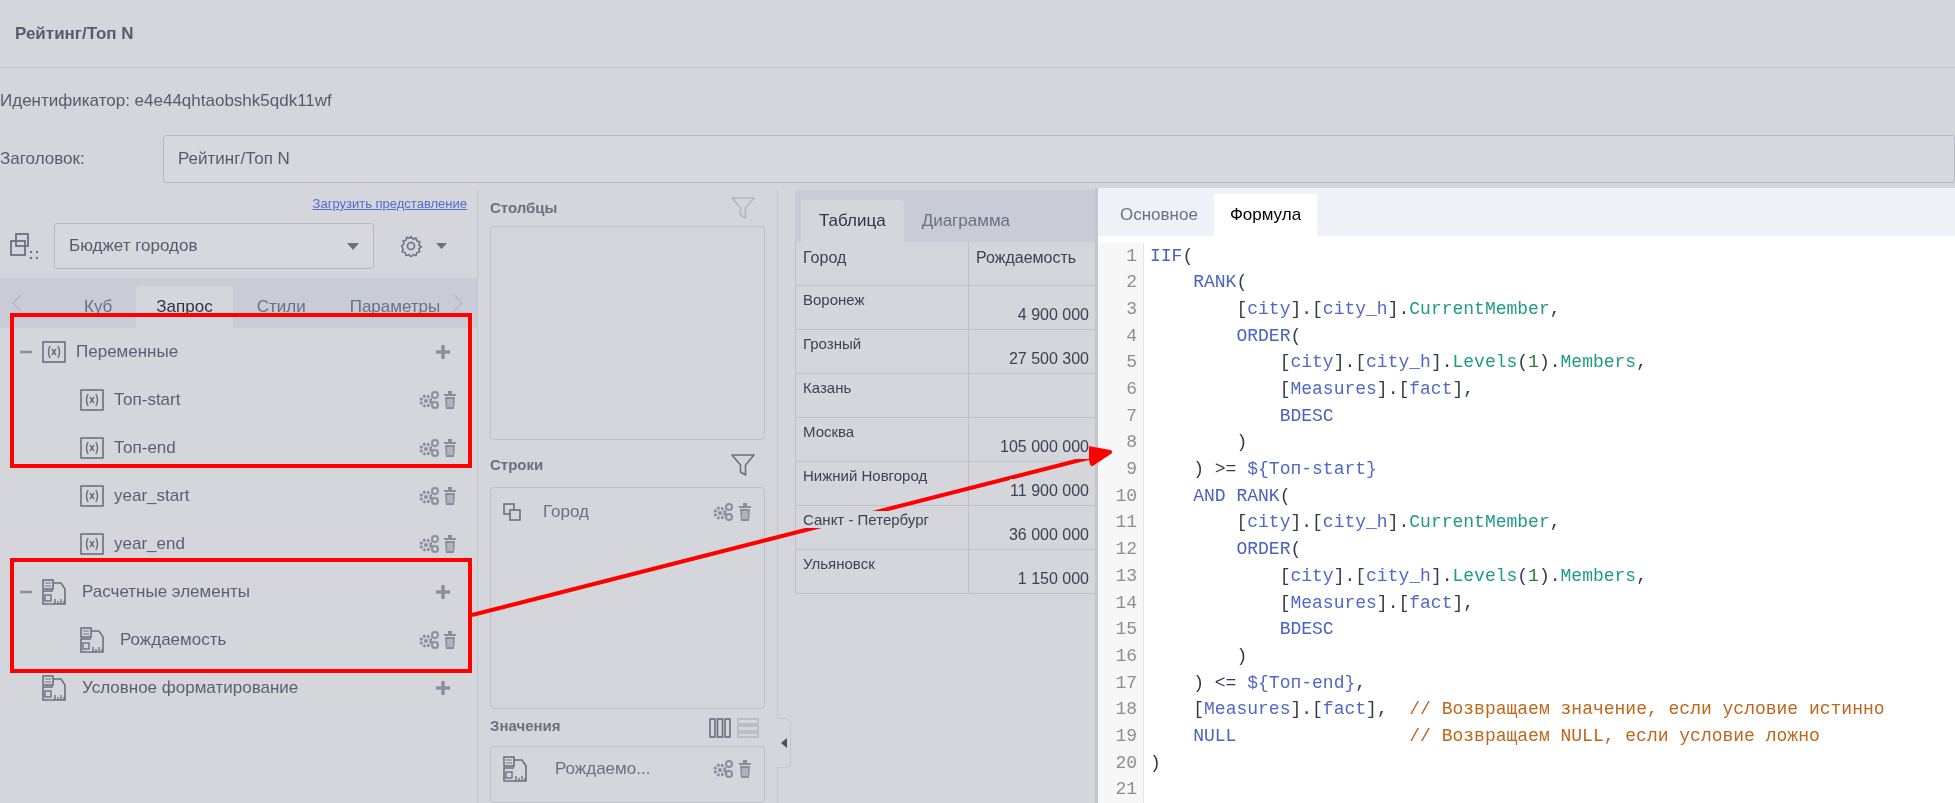 Image resolution: width=1955 pixels, height=803 pixels. I want to click on code-token: CurrentMember, so click(1479, 308).